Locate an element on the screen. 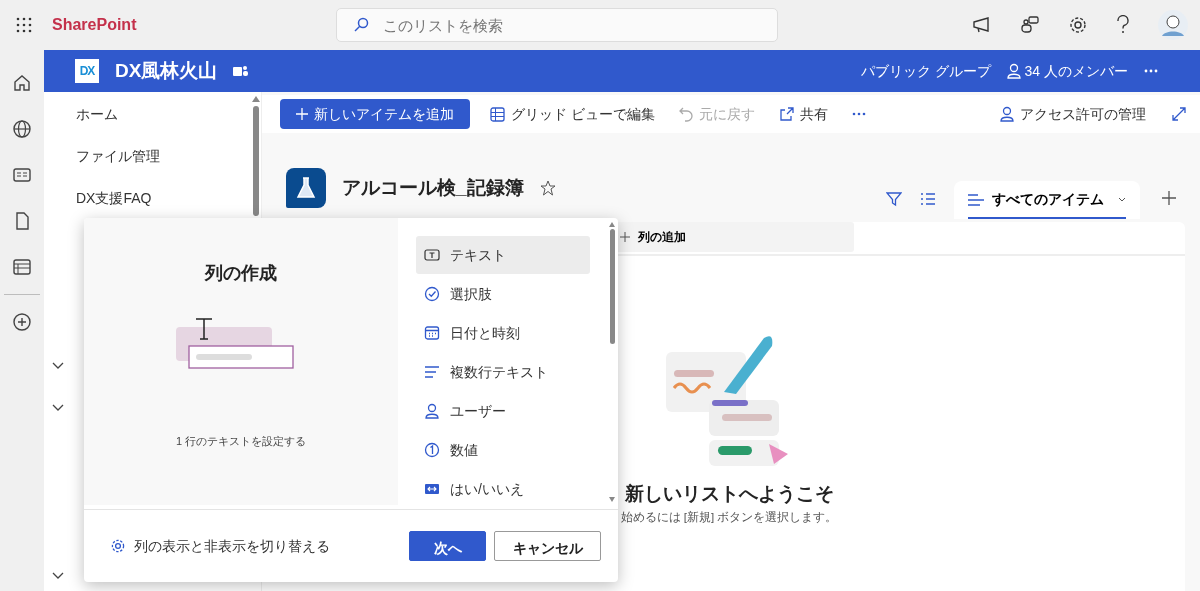 This screenshot has height=591, width=1200. globe-icon is located at coordinates (22, 129).